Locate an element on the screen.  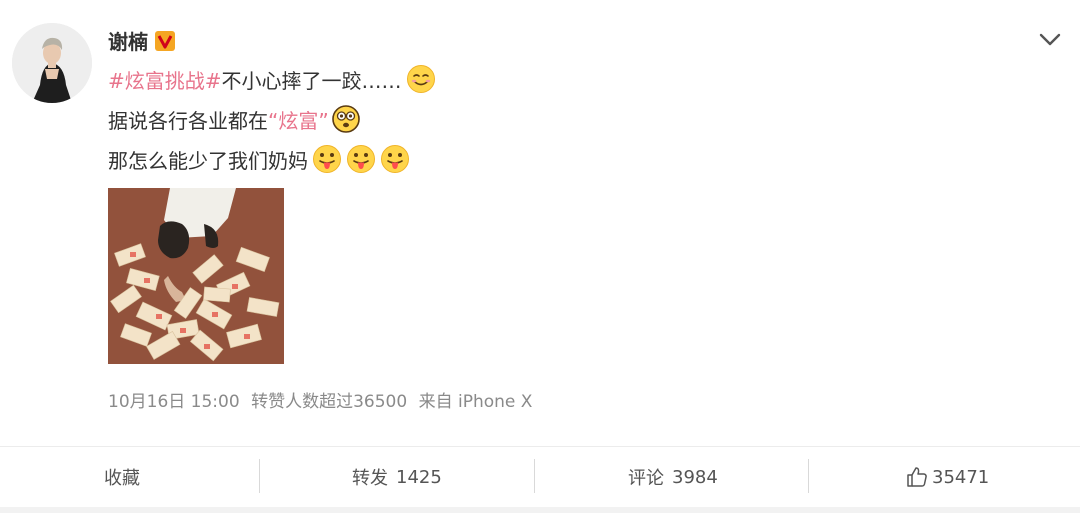
thumbs-up-icon is located at coordinates (917, 477).